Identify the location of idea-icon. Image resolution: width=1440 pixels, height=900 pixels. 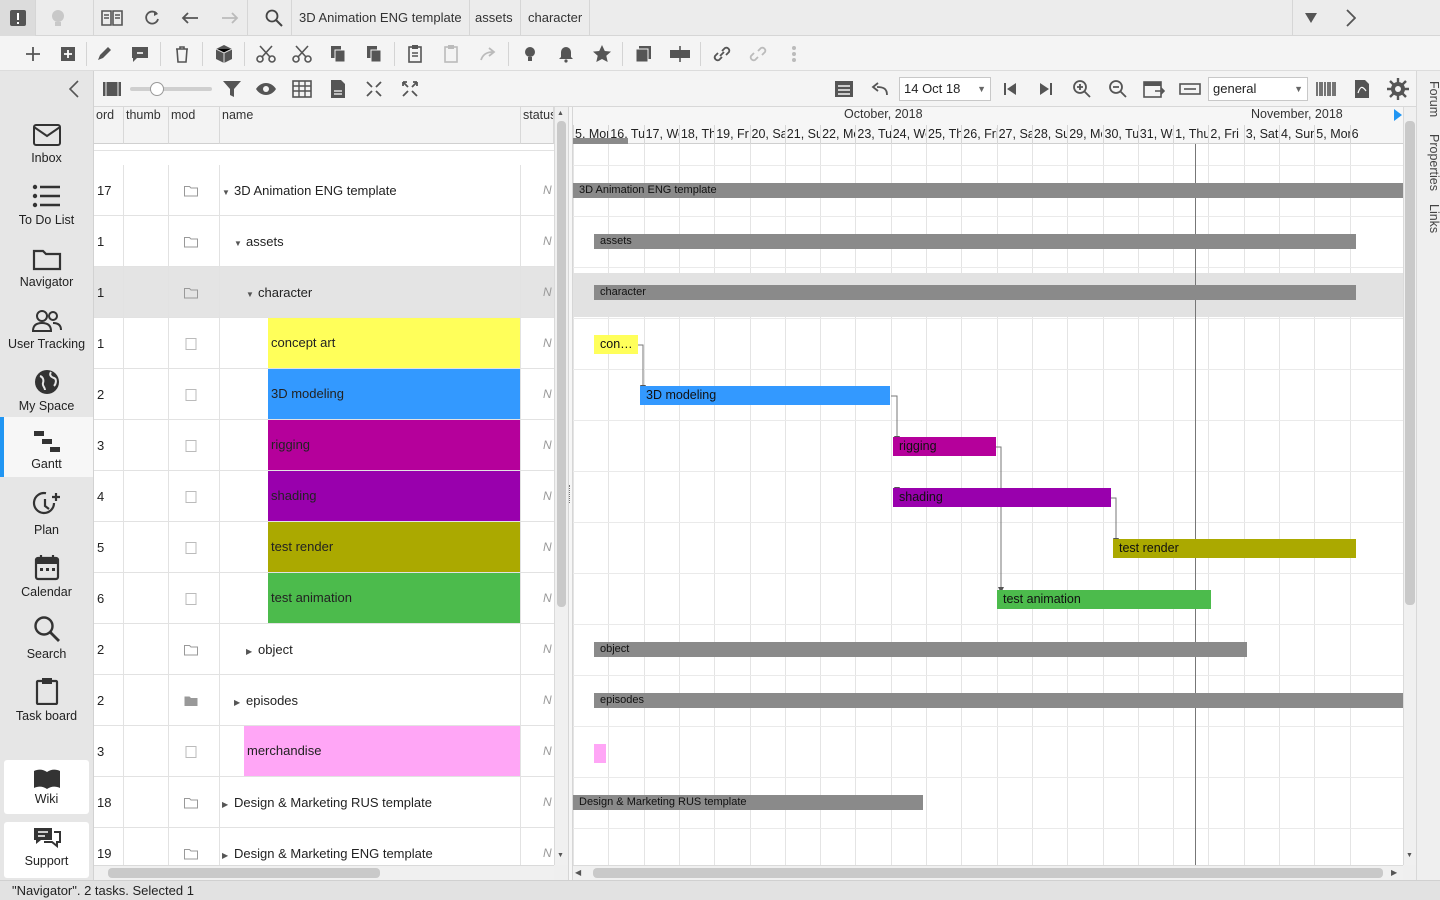
(530, 54).